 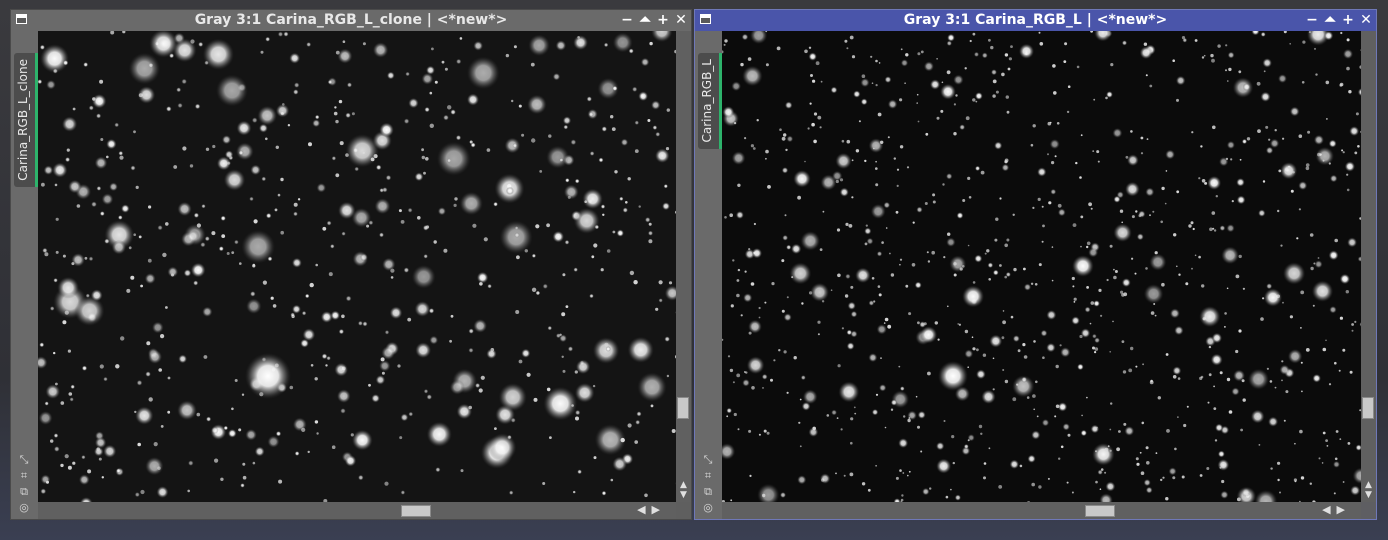 I want to click on view-id-tab: Carina_RGB_L_clone, so click(x=26, y=120).